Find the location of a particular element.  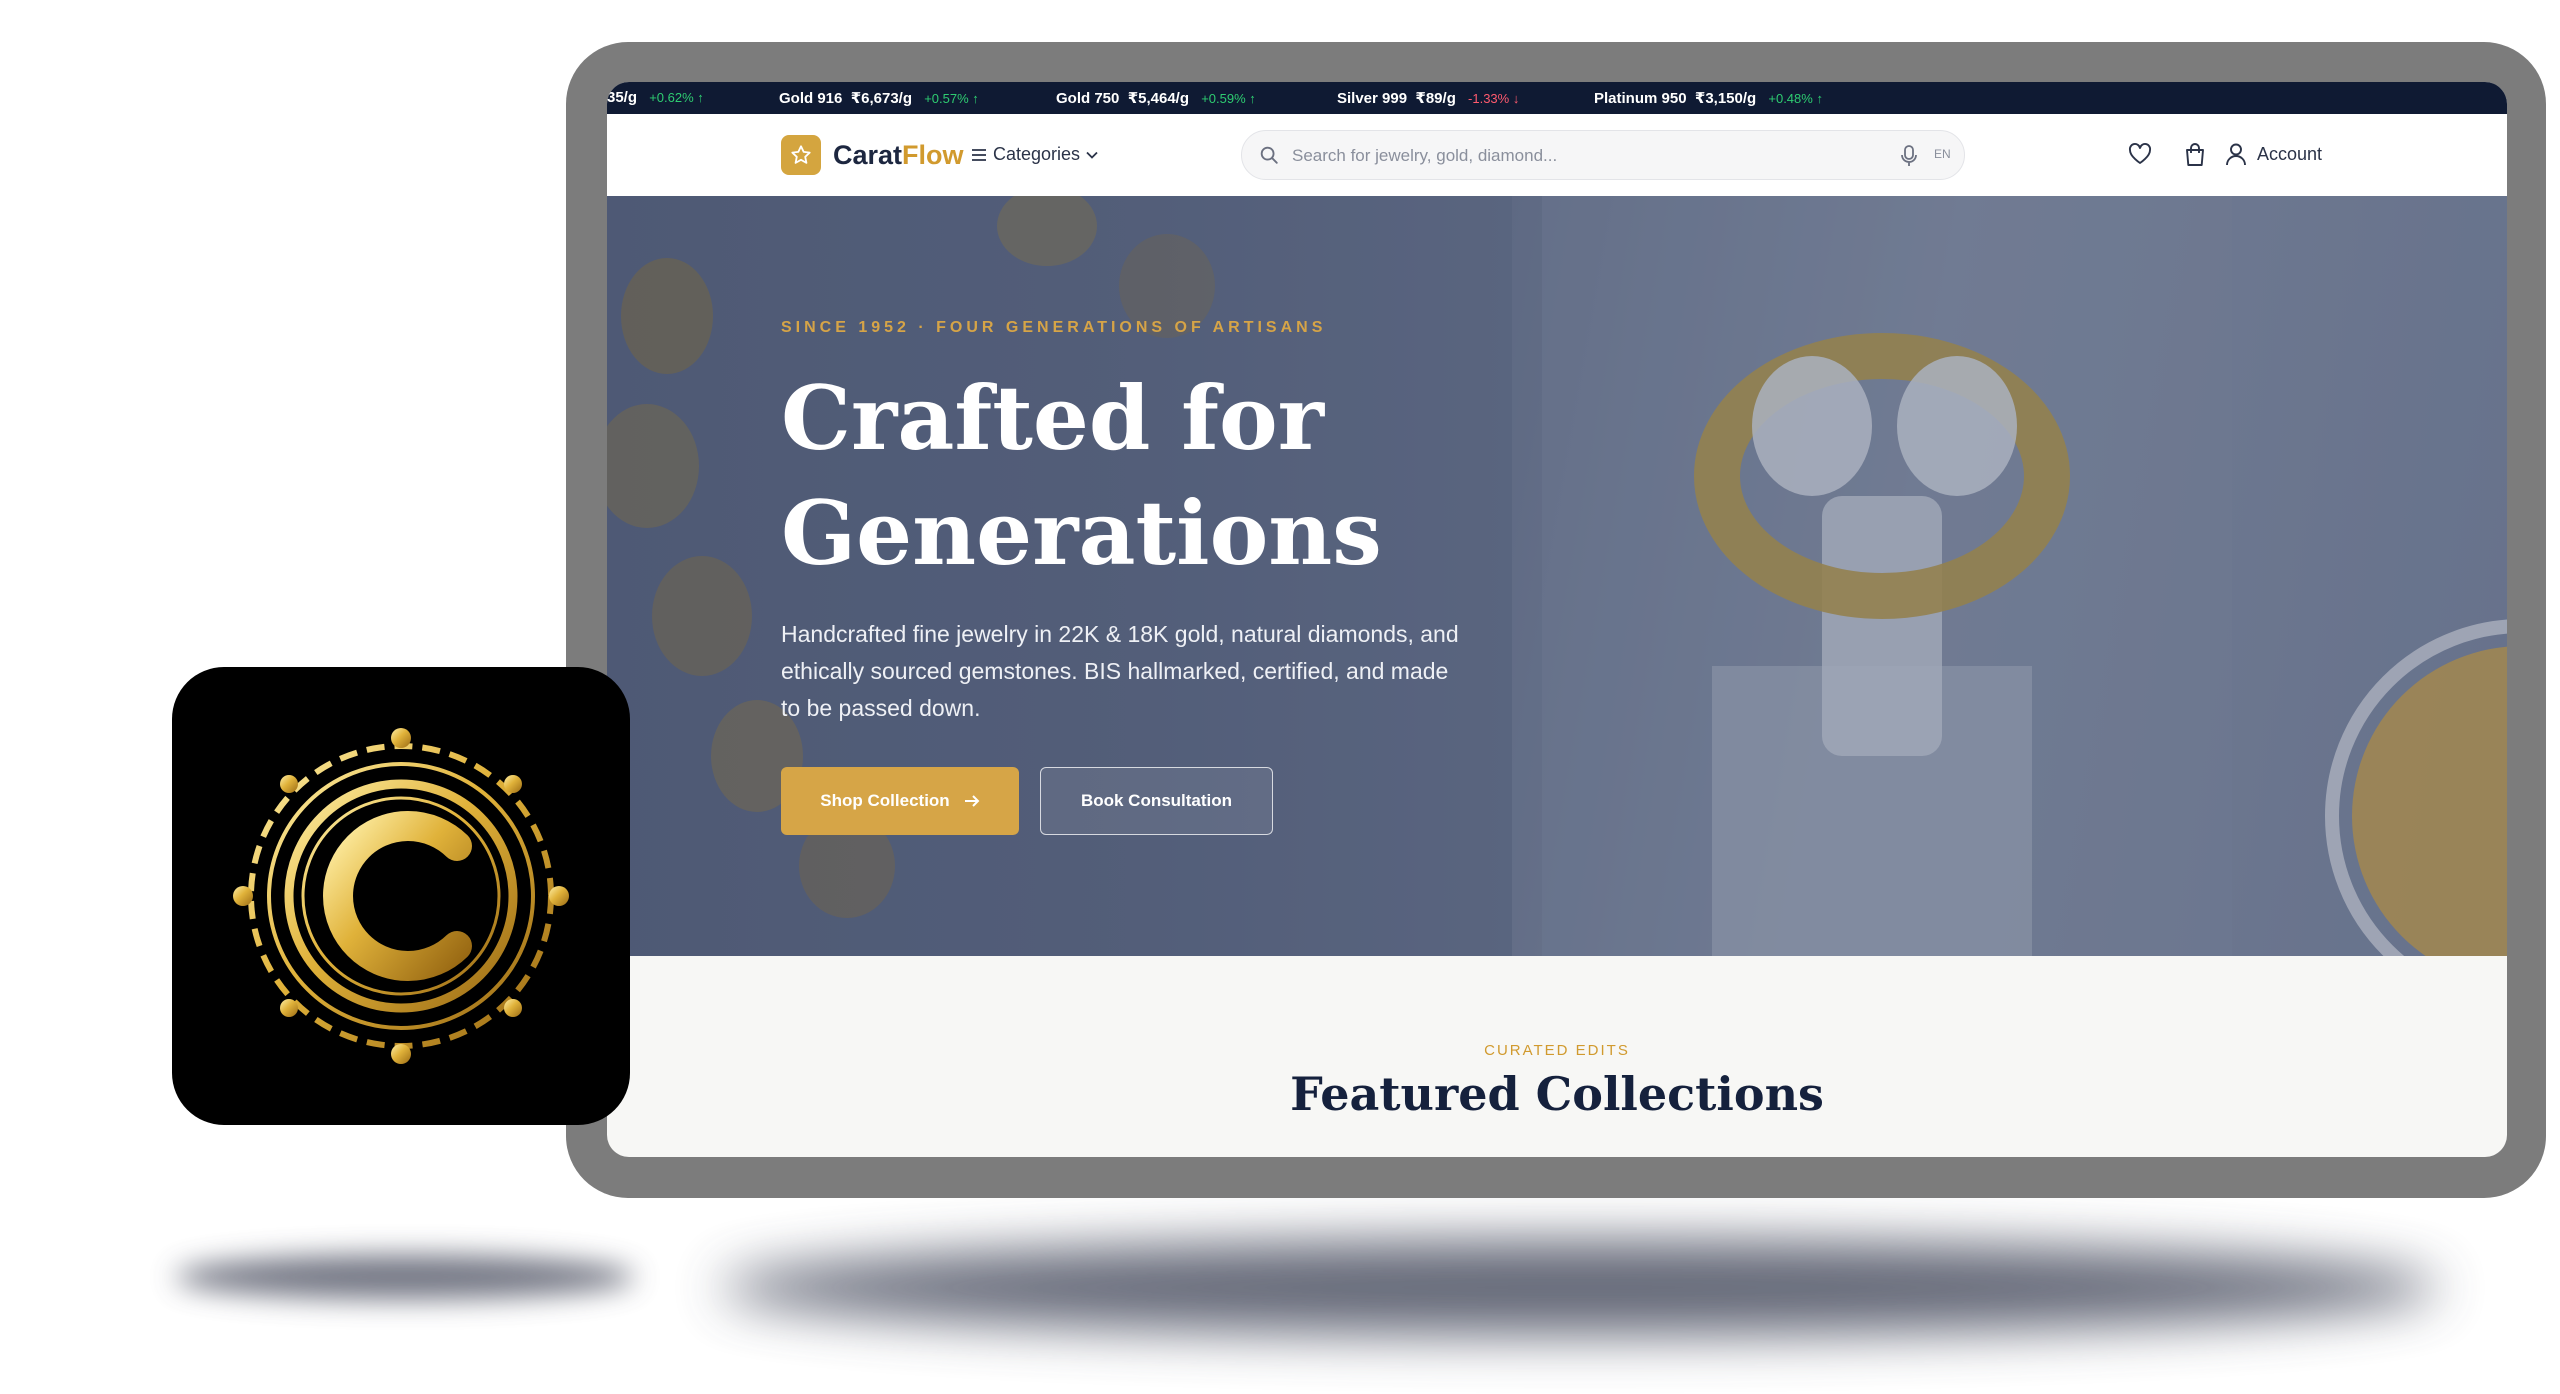

ticker-change: +0.57% ↑ is located at coordinates (951, 98).